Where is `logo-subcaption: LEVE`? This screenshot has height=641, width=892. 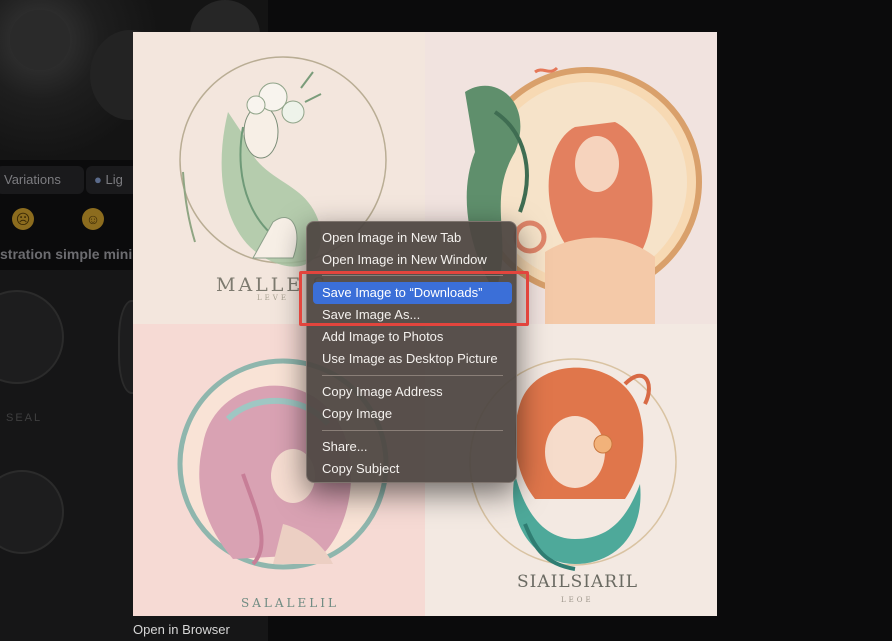
logo-subcaption: LEVE is located at coordinates (273, 298).